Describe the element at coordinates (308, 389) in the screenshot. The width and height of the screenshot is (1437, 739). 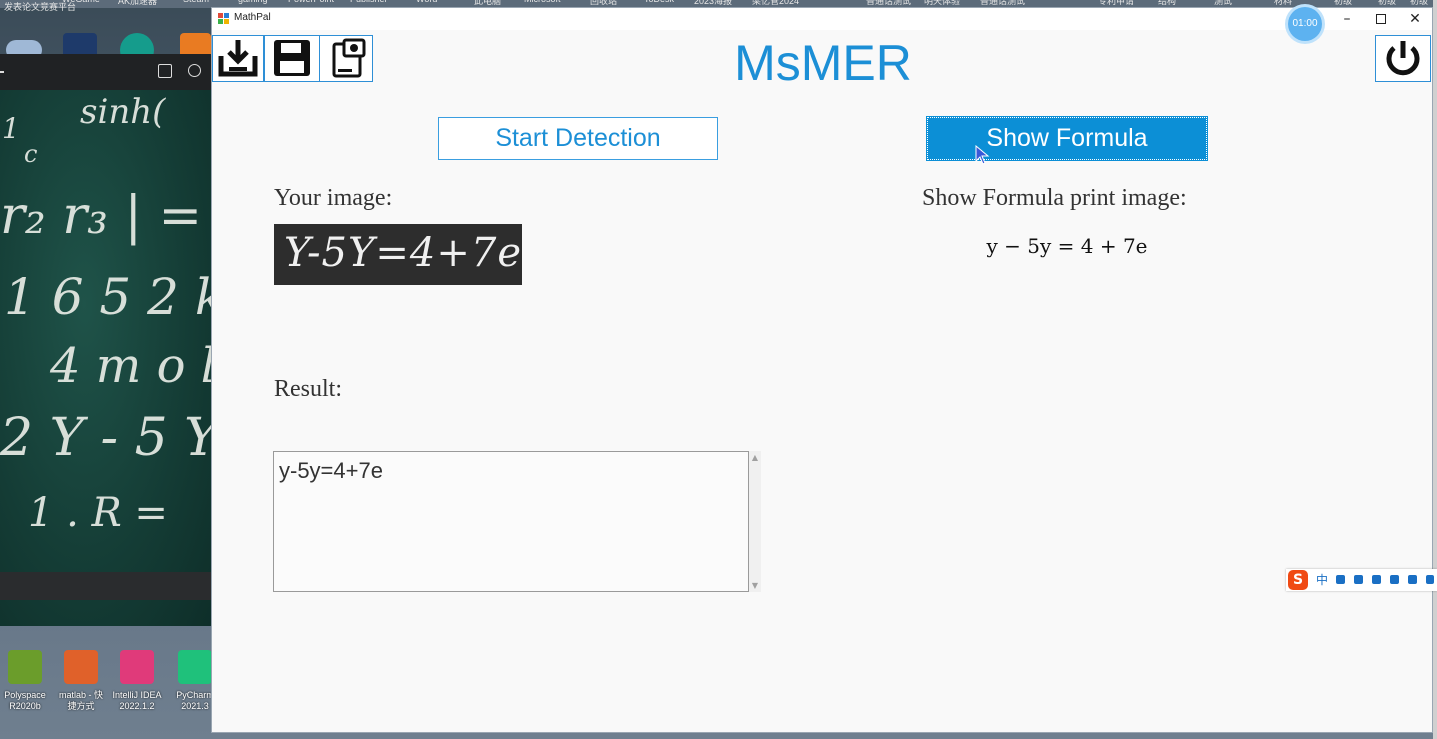
I see `result-label: Result:` at that location.